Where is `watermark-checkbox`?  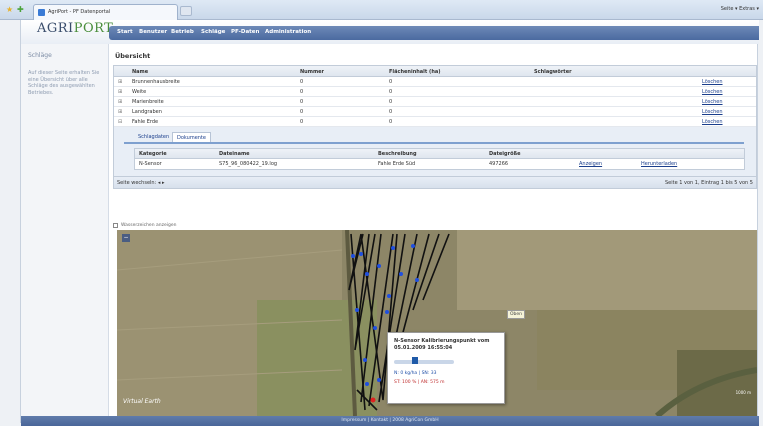 watermark-checkbox is located at coordinates (115, 225).